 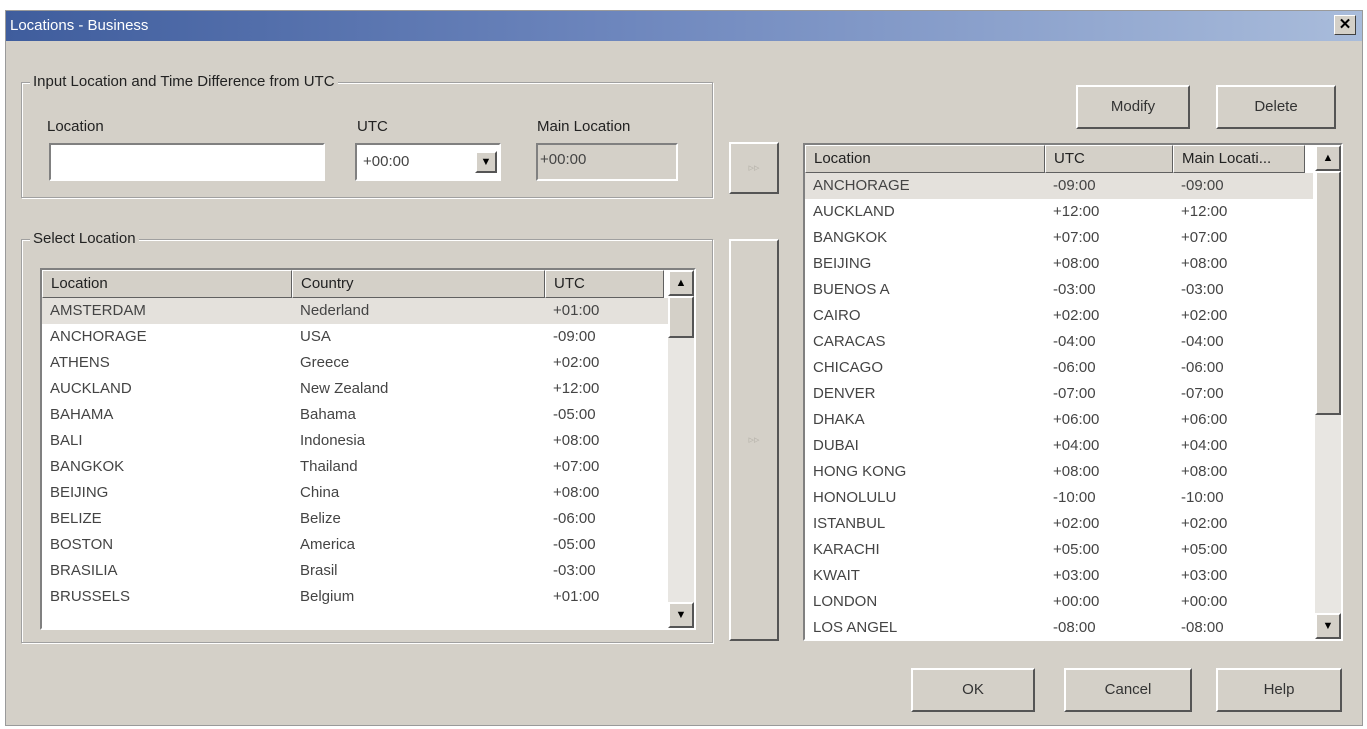 What do you see at coordinates (1059, 576) in the screenshot?
I see `list-item: KWAIT +03:00 +03:00` at bounding box center [1059, 576].